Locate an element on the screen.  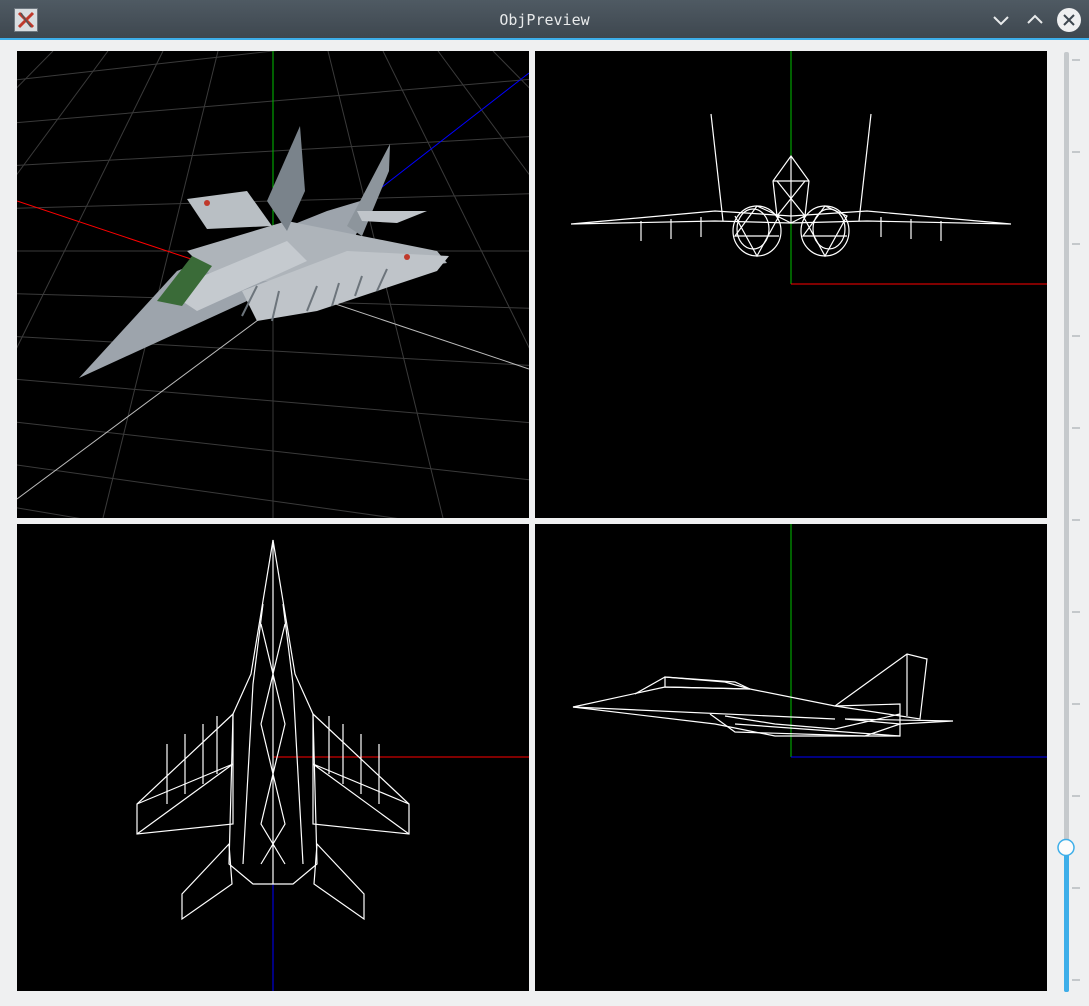
window-title: ObjPreview is located at coordinates (544, 20).